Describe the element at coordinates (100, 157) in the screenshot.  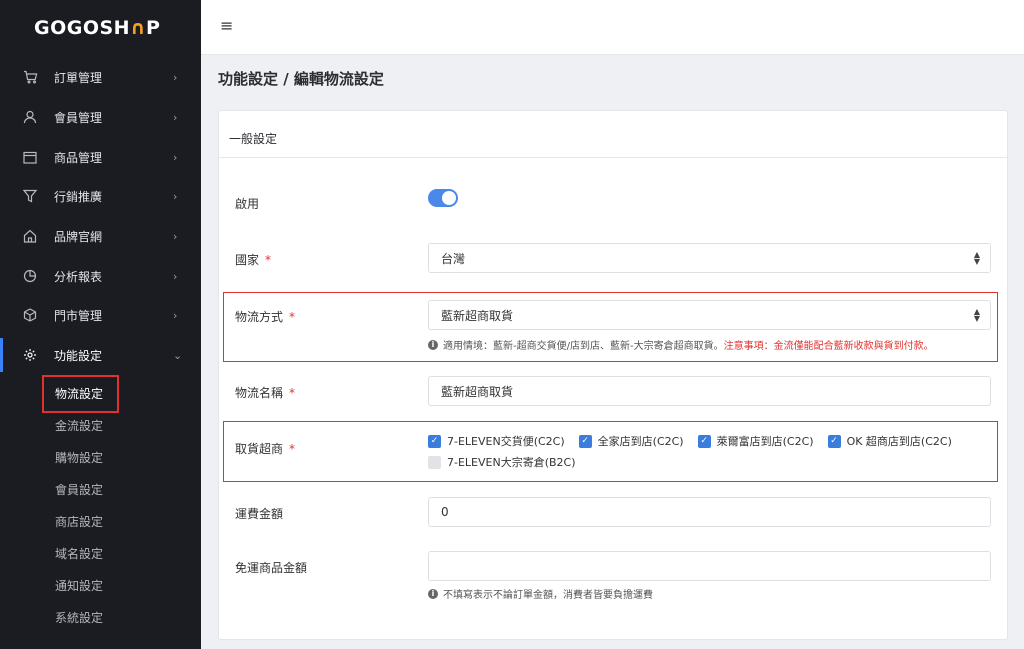
I see `sidebar-item-products: 商品管理 ›` at that location.